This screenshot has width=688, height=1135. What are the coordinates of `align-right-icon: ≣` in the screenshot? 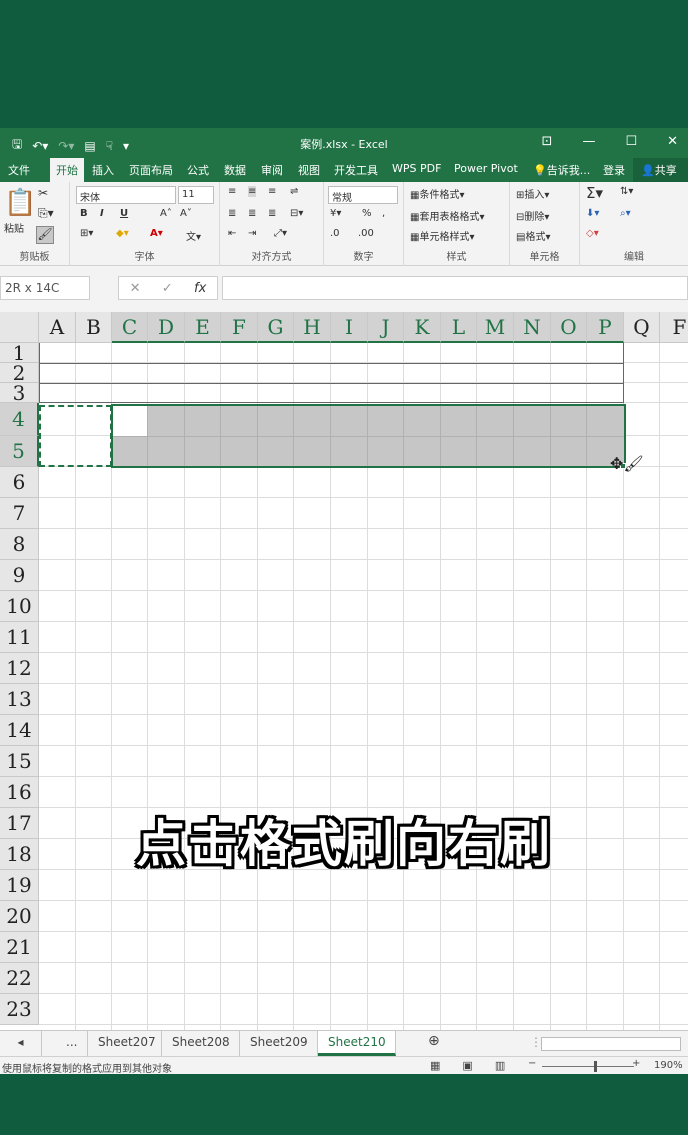 It's located at (272, 213).